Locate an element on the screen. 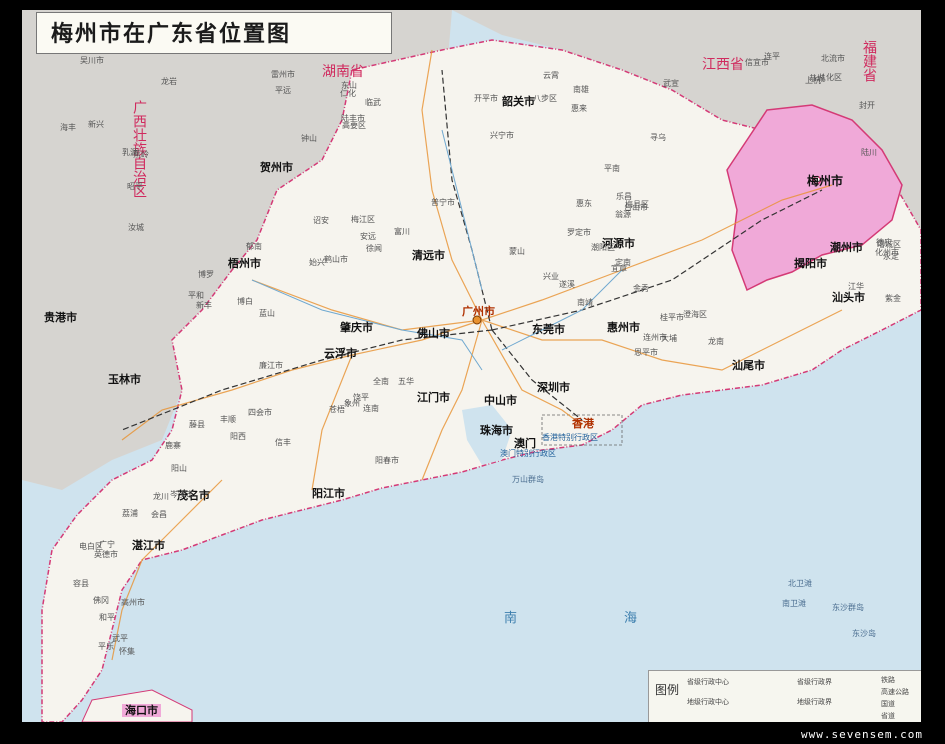 Image resolution: width=945 pixels, height=744 pixels. province-label-hunan: 湖南省 is located at coordinates (343, 72).